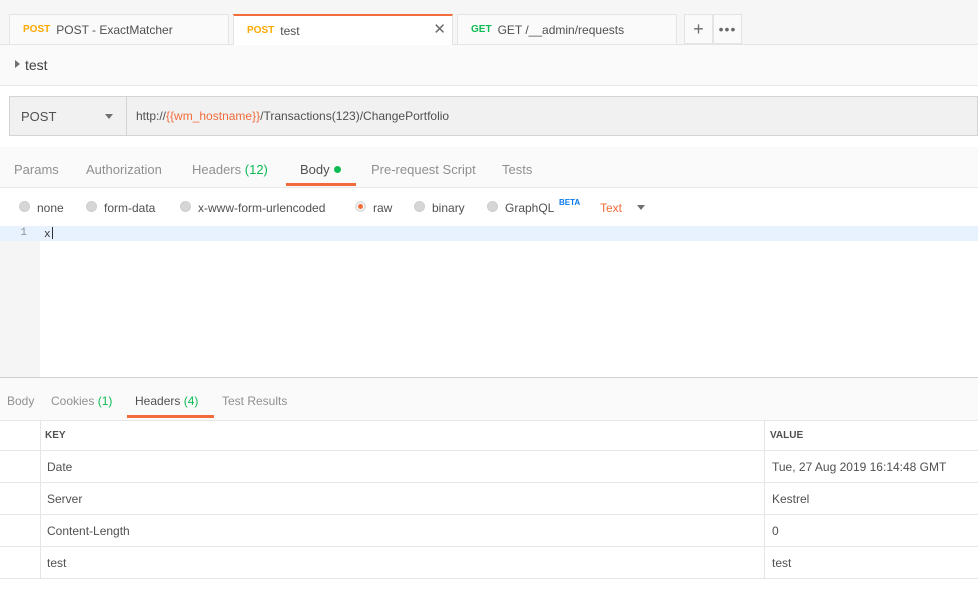  Describe the element at coordinates (88, 531) in the screenshot. I see `header-key: Content-Length` at that location.